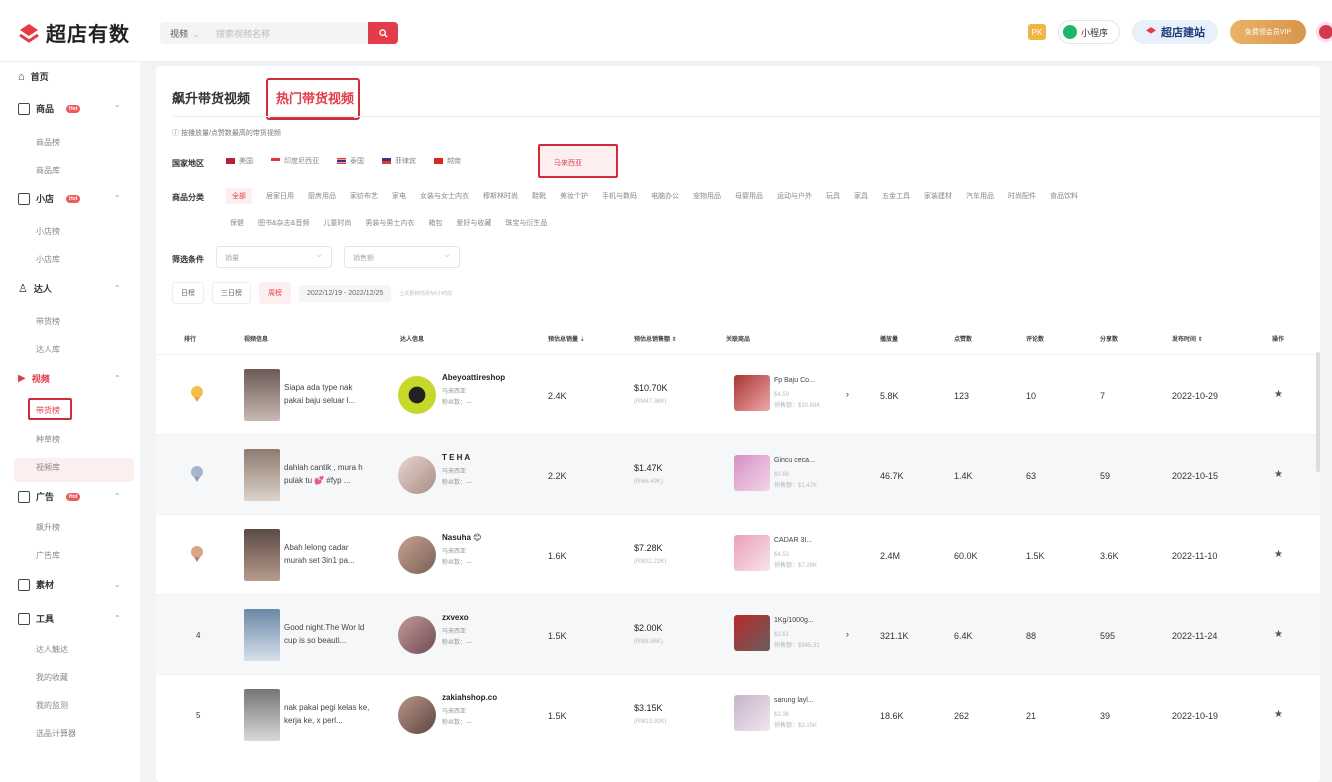 This screenshot has width=1332, height=782. What do you see at coordinates (350, 161) in the screenshot?
I see `country-th: 泰国` at bounding box center [350, 161].